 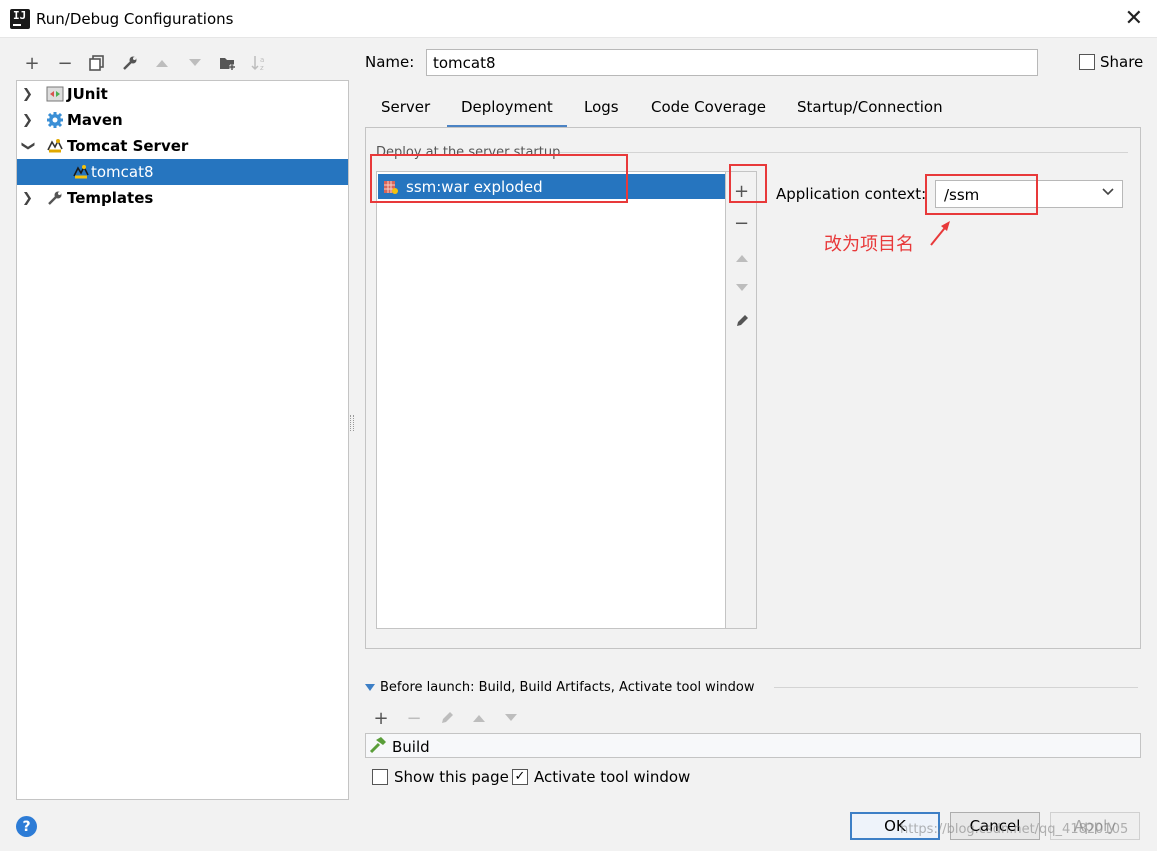 What do you see at coordinates (28, 147) in the screenshot?
I see `chevron-down-icon: ❯` at bounding box center [28, 147].